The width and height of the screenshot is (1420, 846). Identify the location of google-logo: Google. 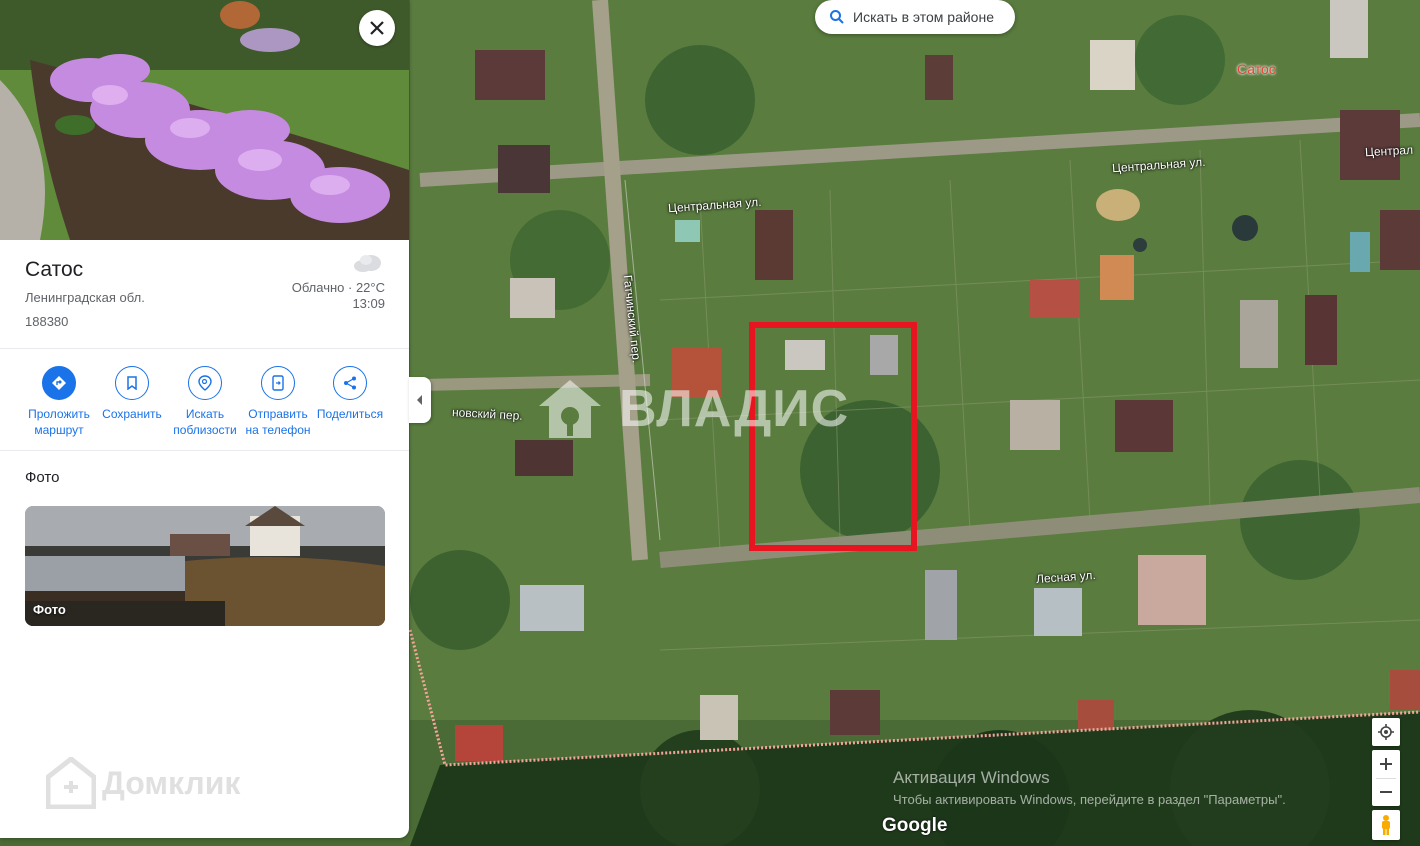
(915, 825).